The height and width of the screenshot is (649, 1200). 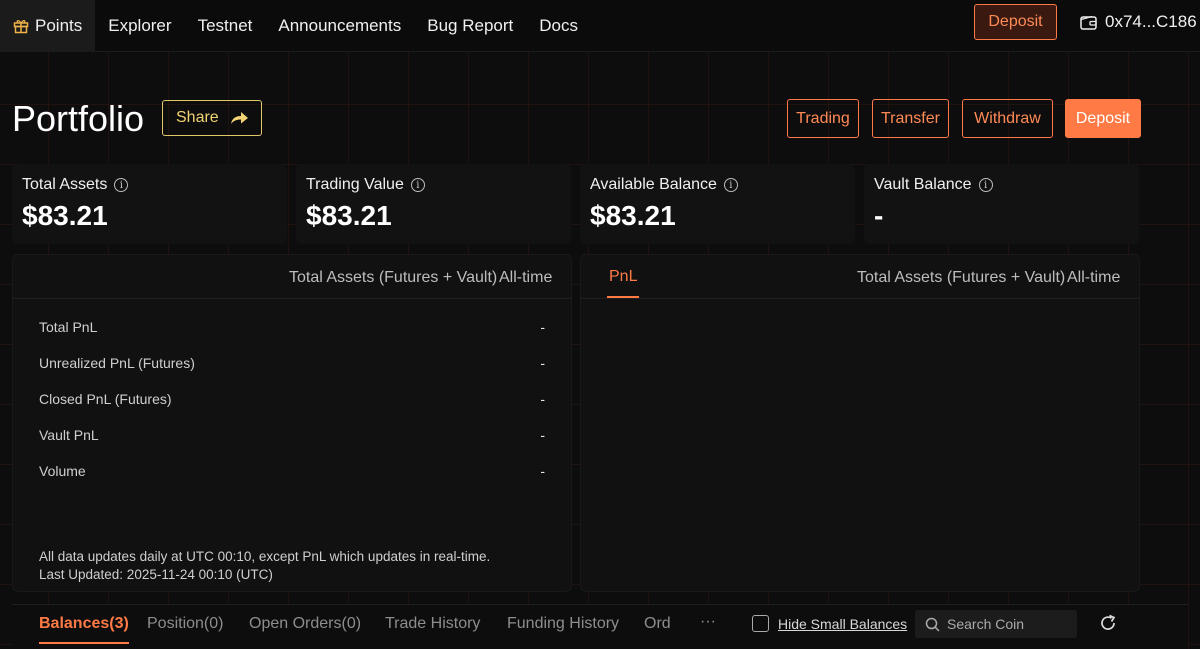 What do you see at coordinates (105, 399) in the screenshot?
I see `stat-label: Closed PnL (Futures)` at bounding box center [105, 399].